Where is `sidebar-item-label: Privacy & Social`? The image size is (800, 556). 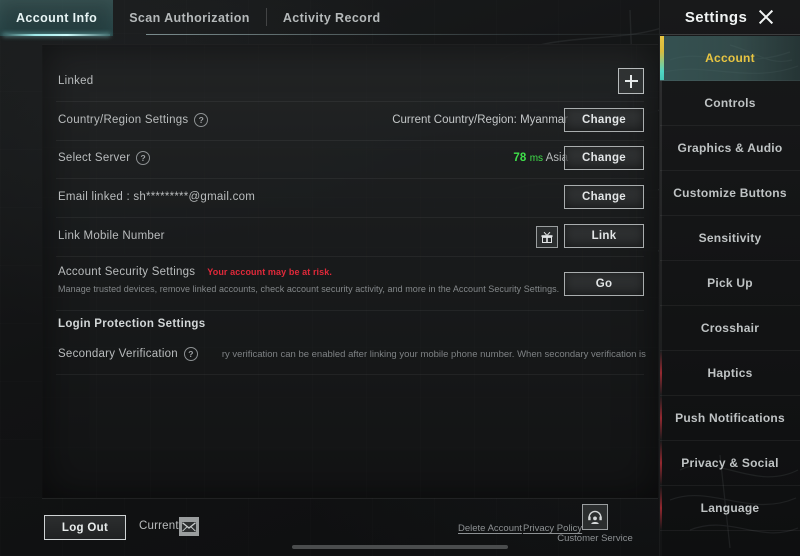
sidebar-item-label: Privacy & Social is located at coordinates (730, 463).